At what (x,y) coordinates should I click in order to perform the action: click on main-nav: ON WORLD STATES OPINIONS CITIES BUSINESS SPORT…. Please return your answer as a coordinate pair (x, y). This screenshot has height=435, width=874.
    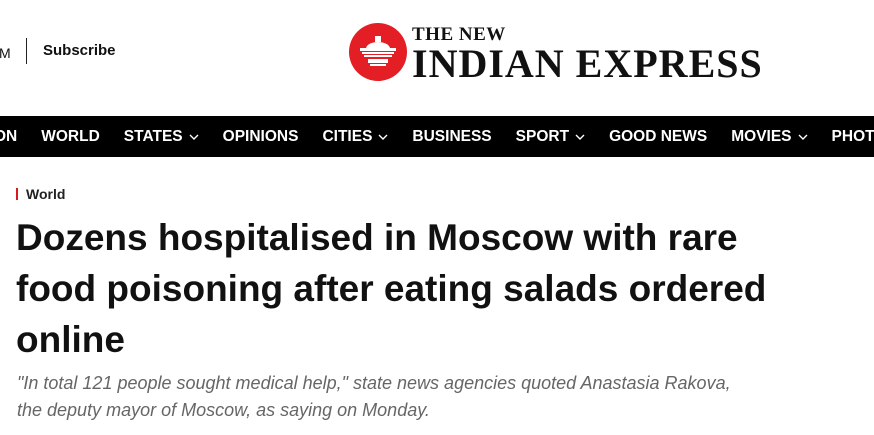
    Looking at the image, I should click on (437, 136).